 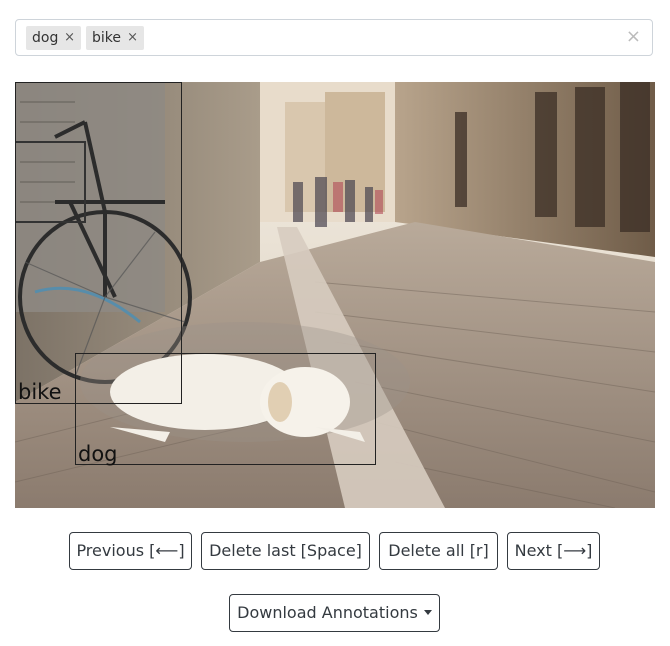 I want to click on tag-dog: dog ×, so click(x=53, y=38).